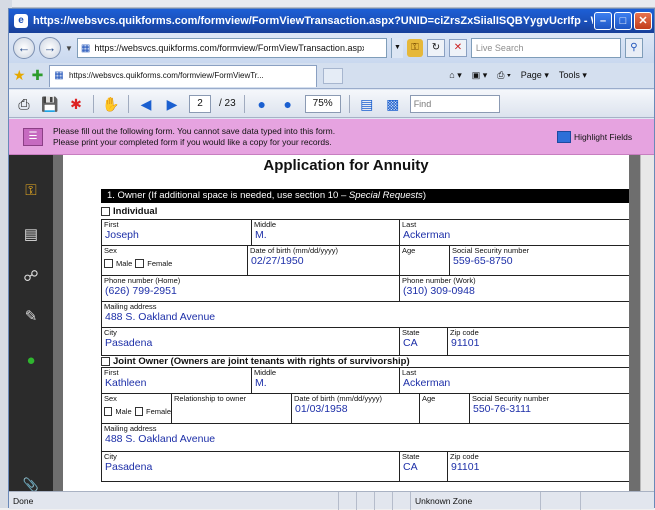 This screenshot has height=510, width=655. Describe the element at coordinates (105, 211) in the screenshot. I see `individual-checkbox` at that location.